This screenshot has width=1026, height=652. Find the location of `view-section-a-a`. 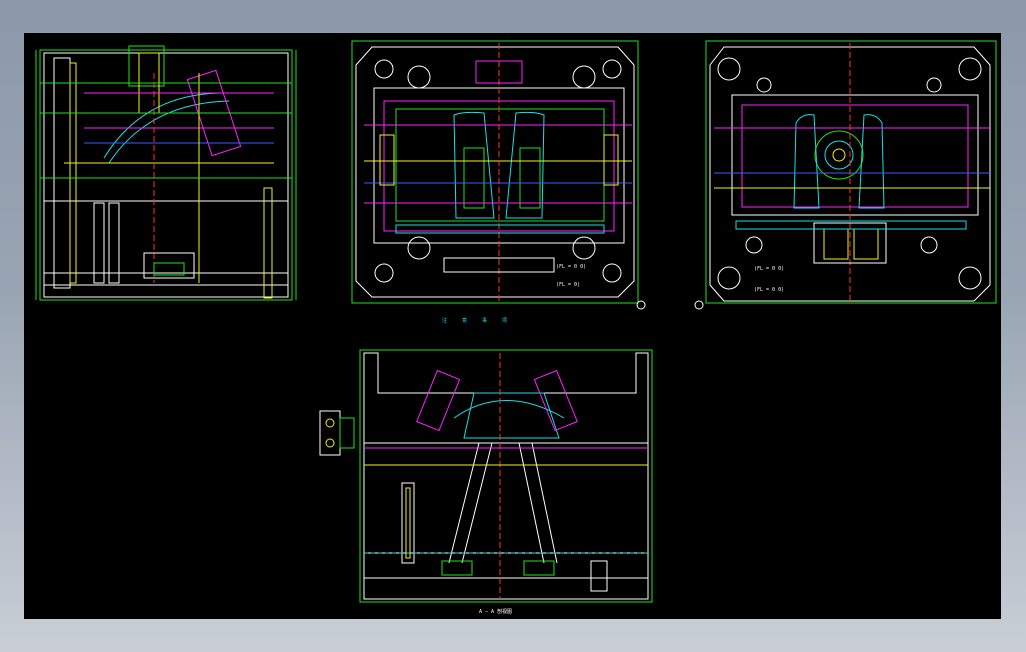

view-section-a-a is located at coordinates (486, 476).